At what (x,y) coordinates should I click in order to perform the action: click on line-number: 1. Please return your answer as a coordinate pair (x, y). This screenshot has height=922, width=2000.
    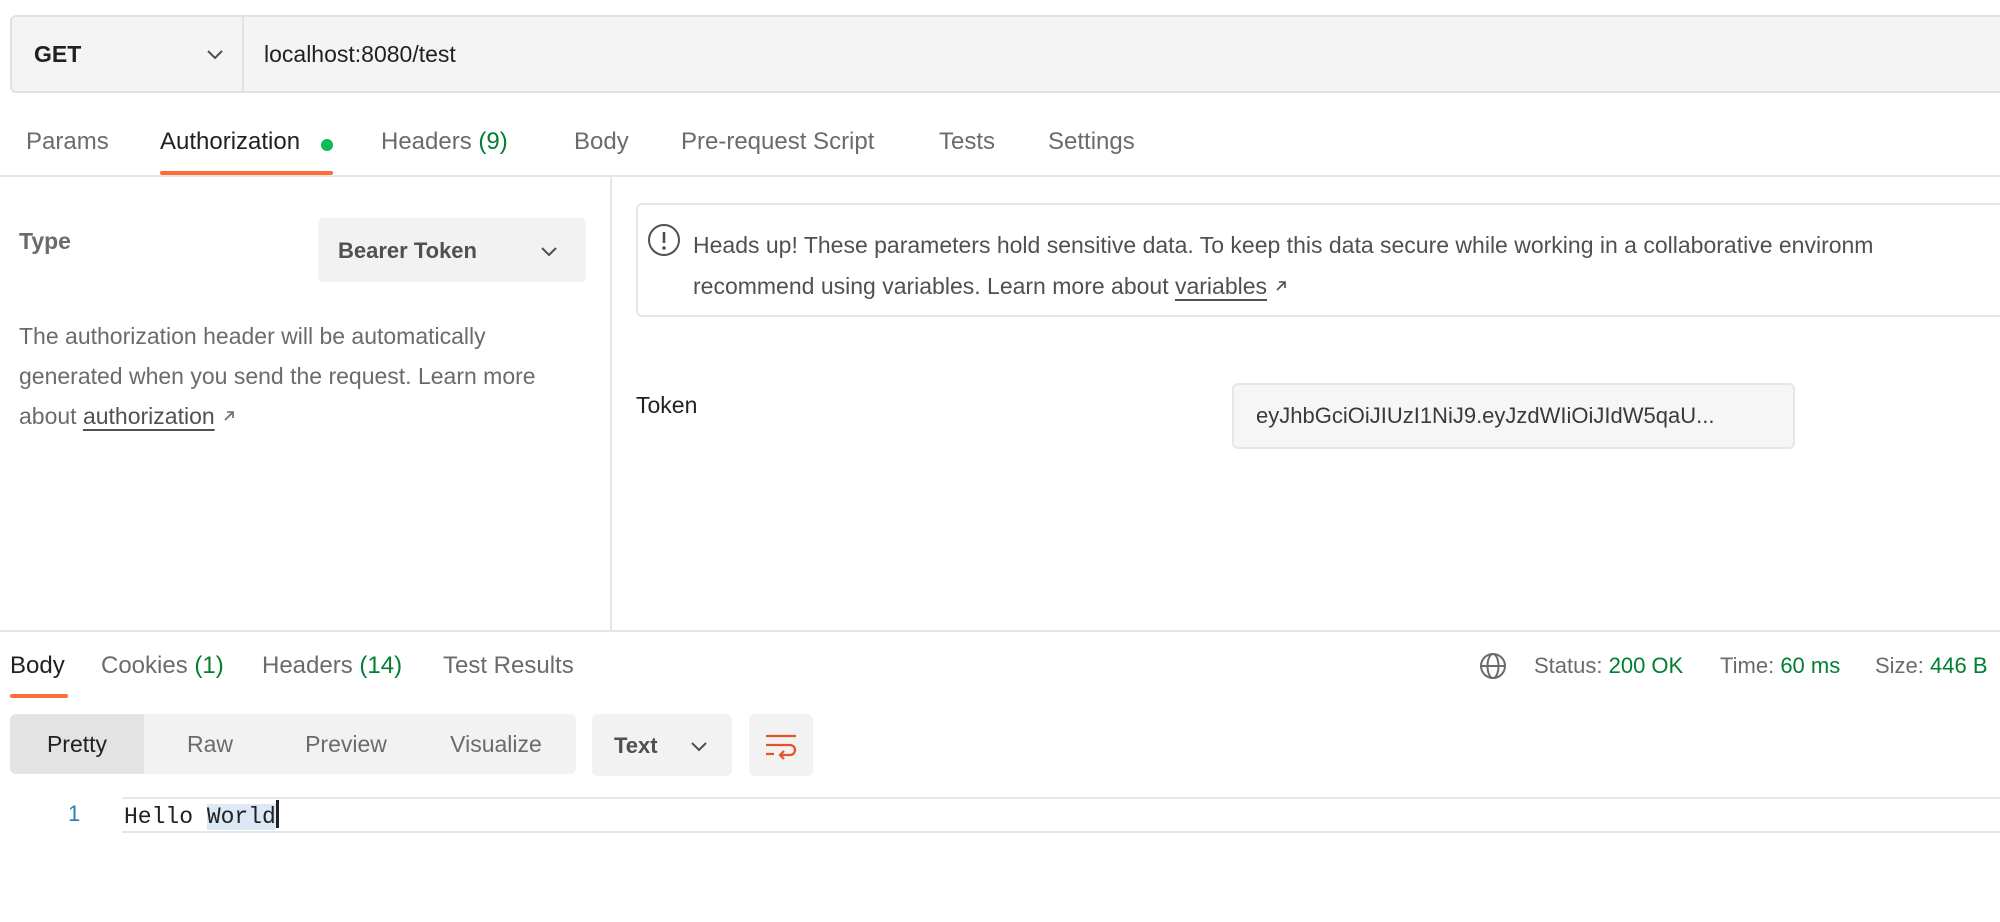
    Looking at the image, I should click on (74, 813).